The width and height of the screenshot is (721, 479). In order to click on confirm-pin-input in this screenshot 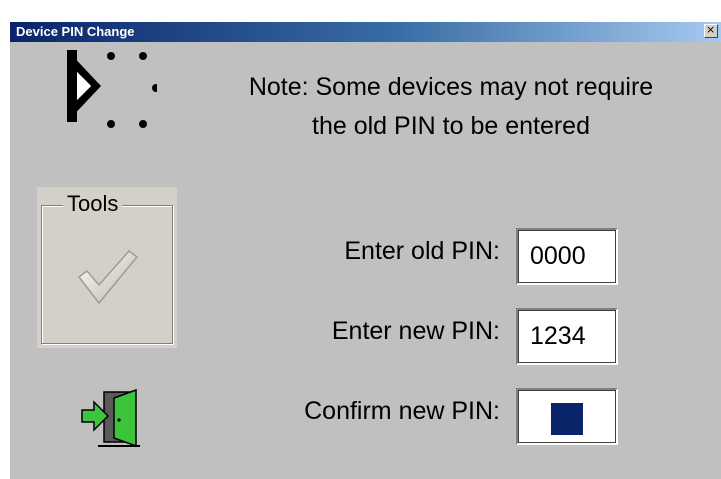, I will do `click(567, 416)`.